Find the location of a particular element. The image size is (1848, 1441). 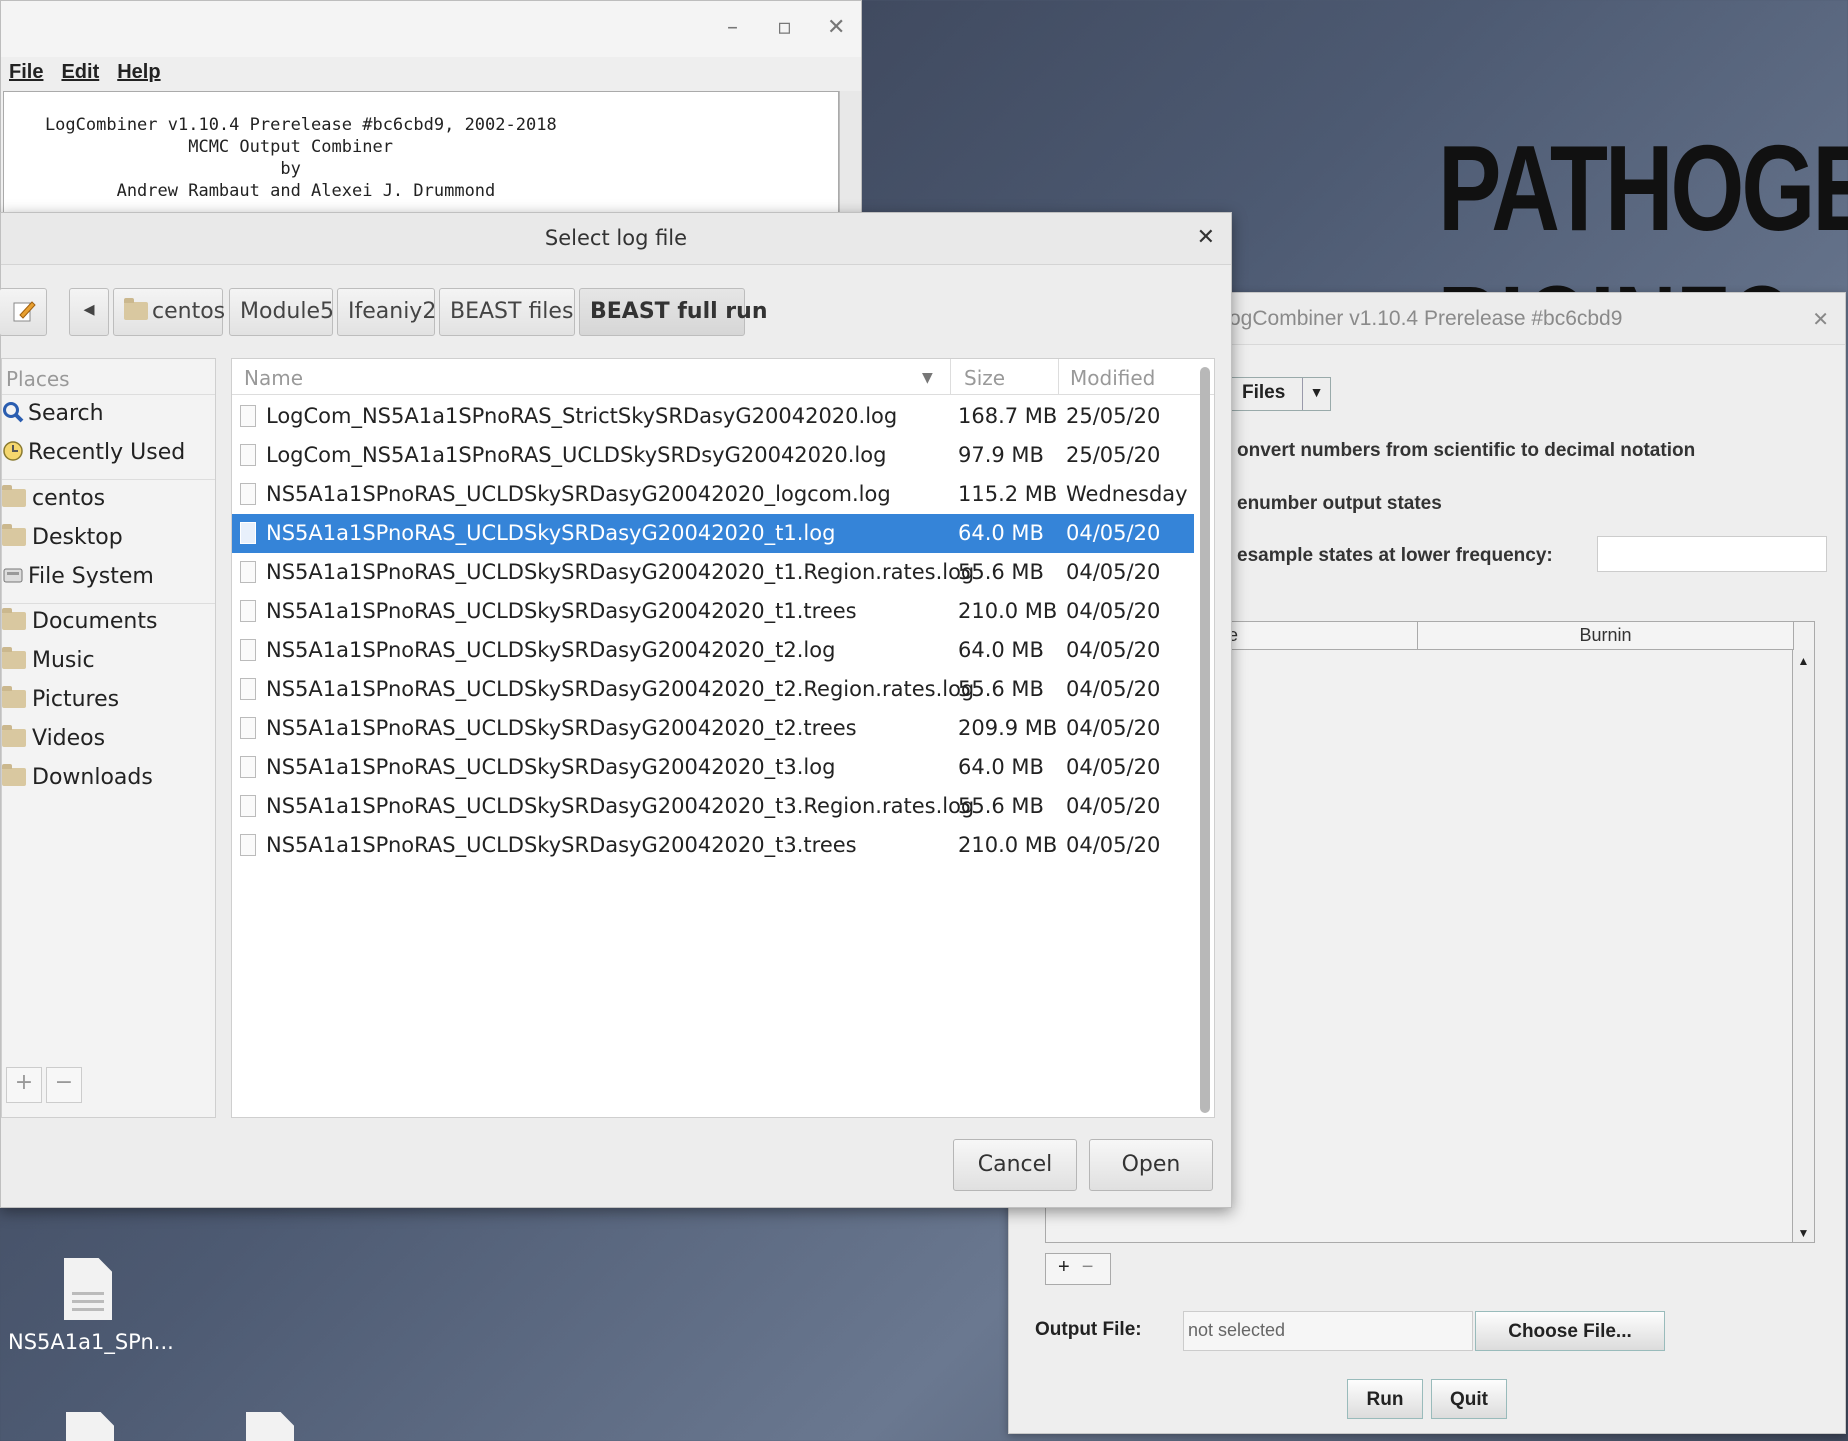

desktop-banner-text: PATHOGE is located at coordinates (1643, 188).